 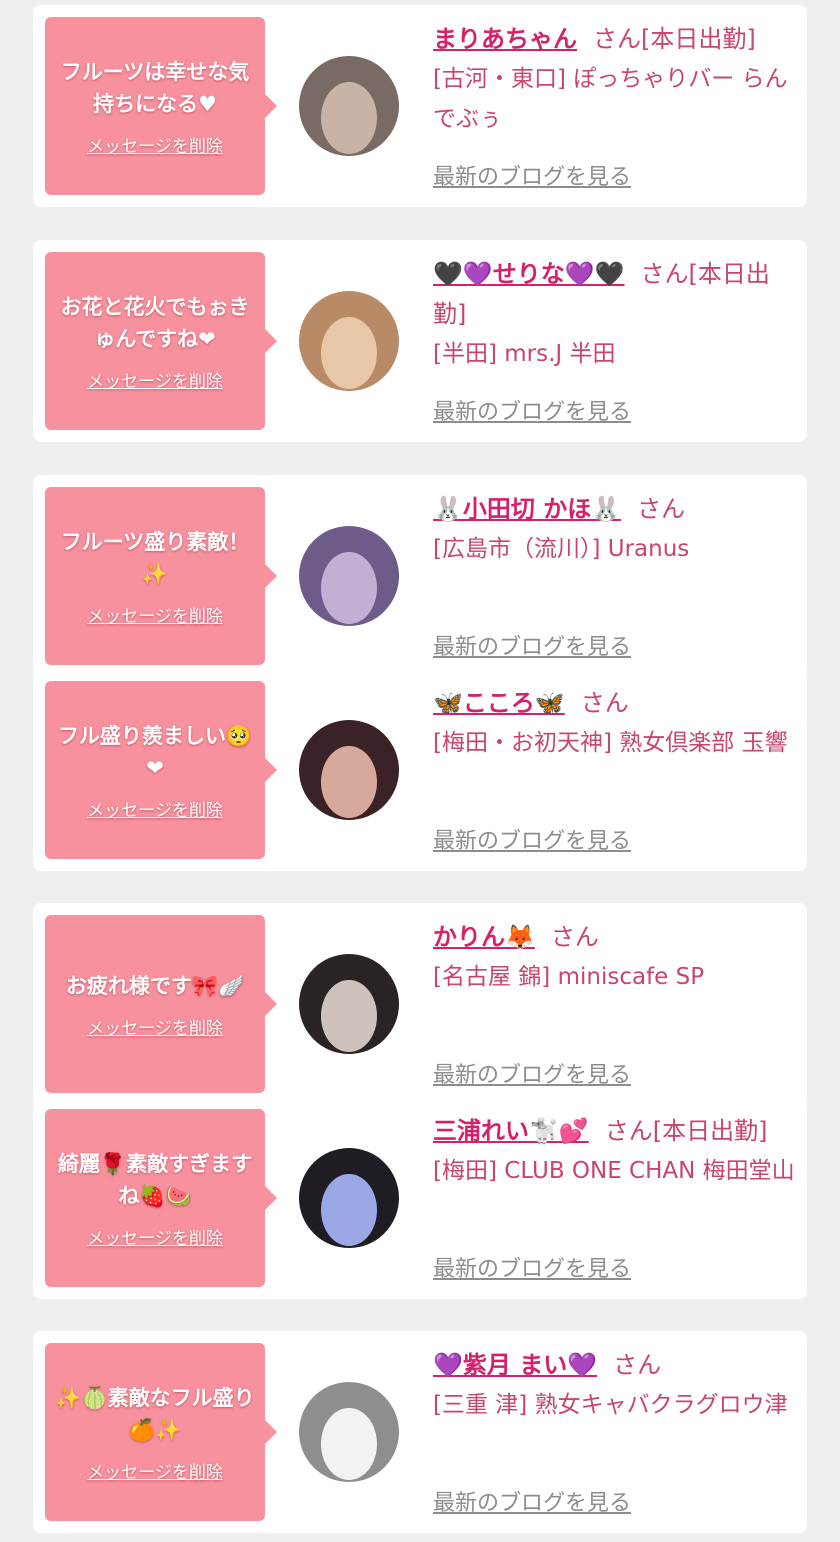 I want to click on sender-name-link: 🦋こころ🦋, so click(x=499, y=703).